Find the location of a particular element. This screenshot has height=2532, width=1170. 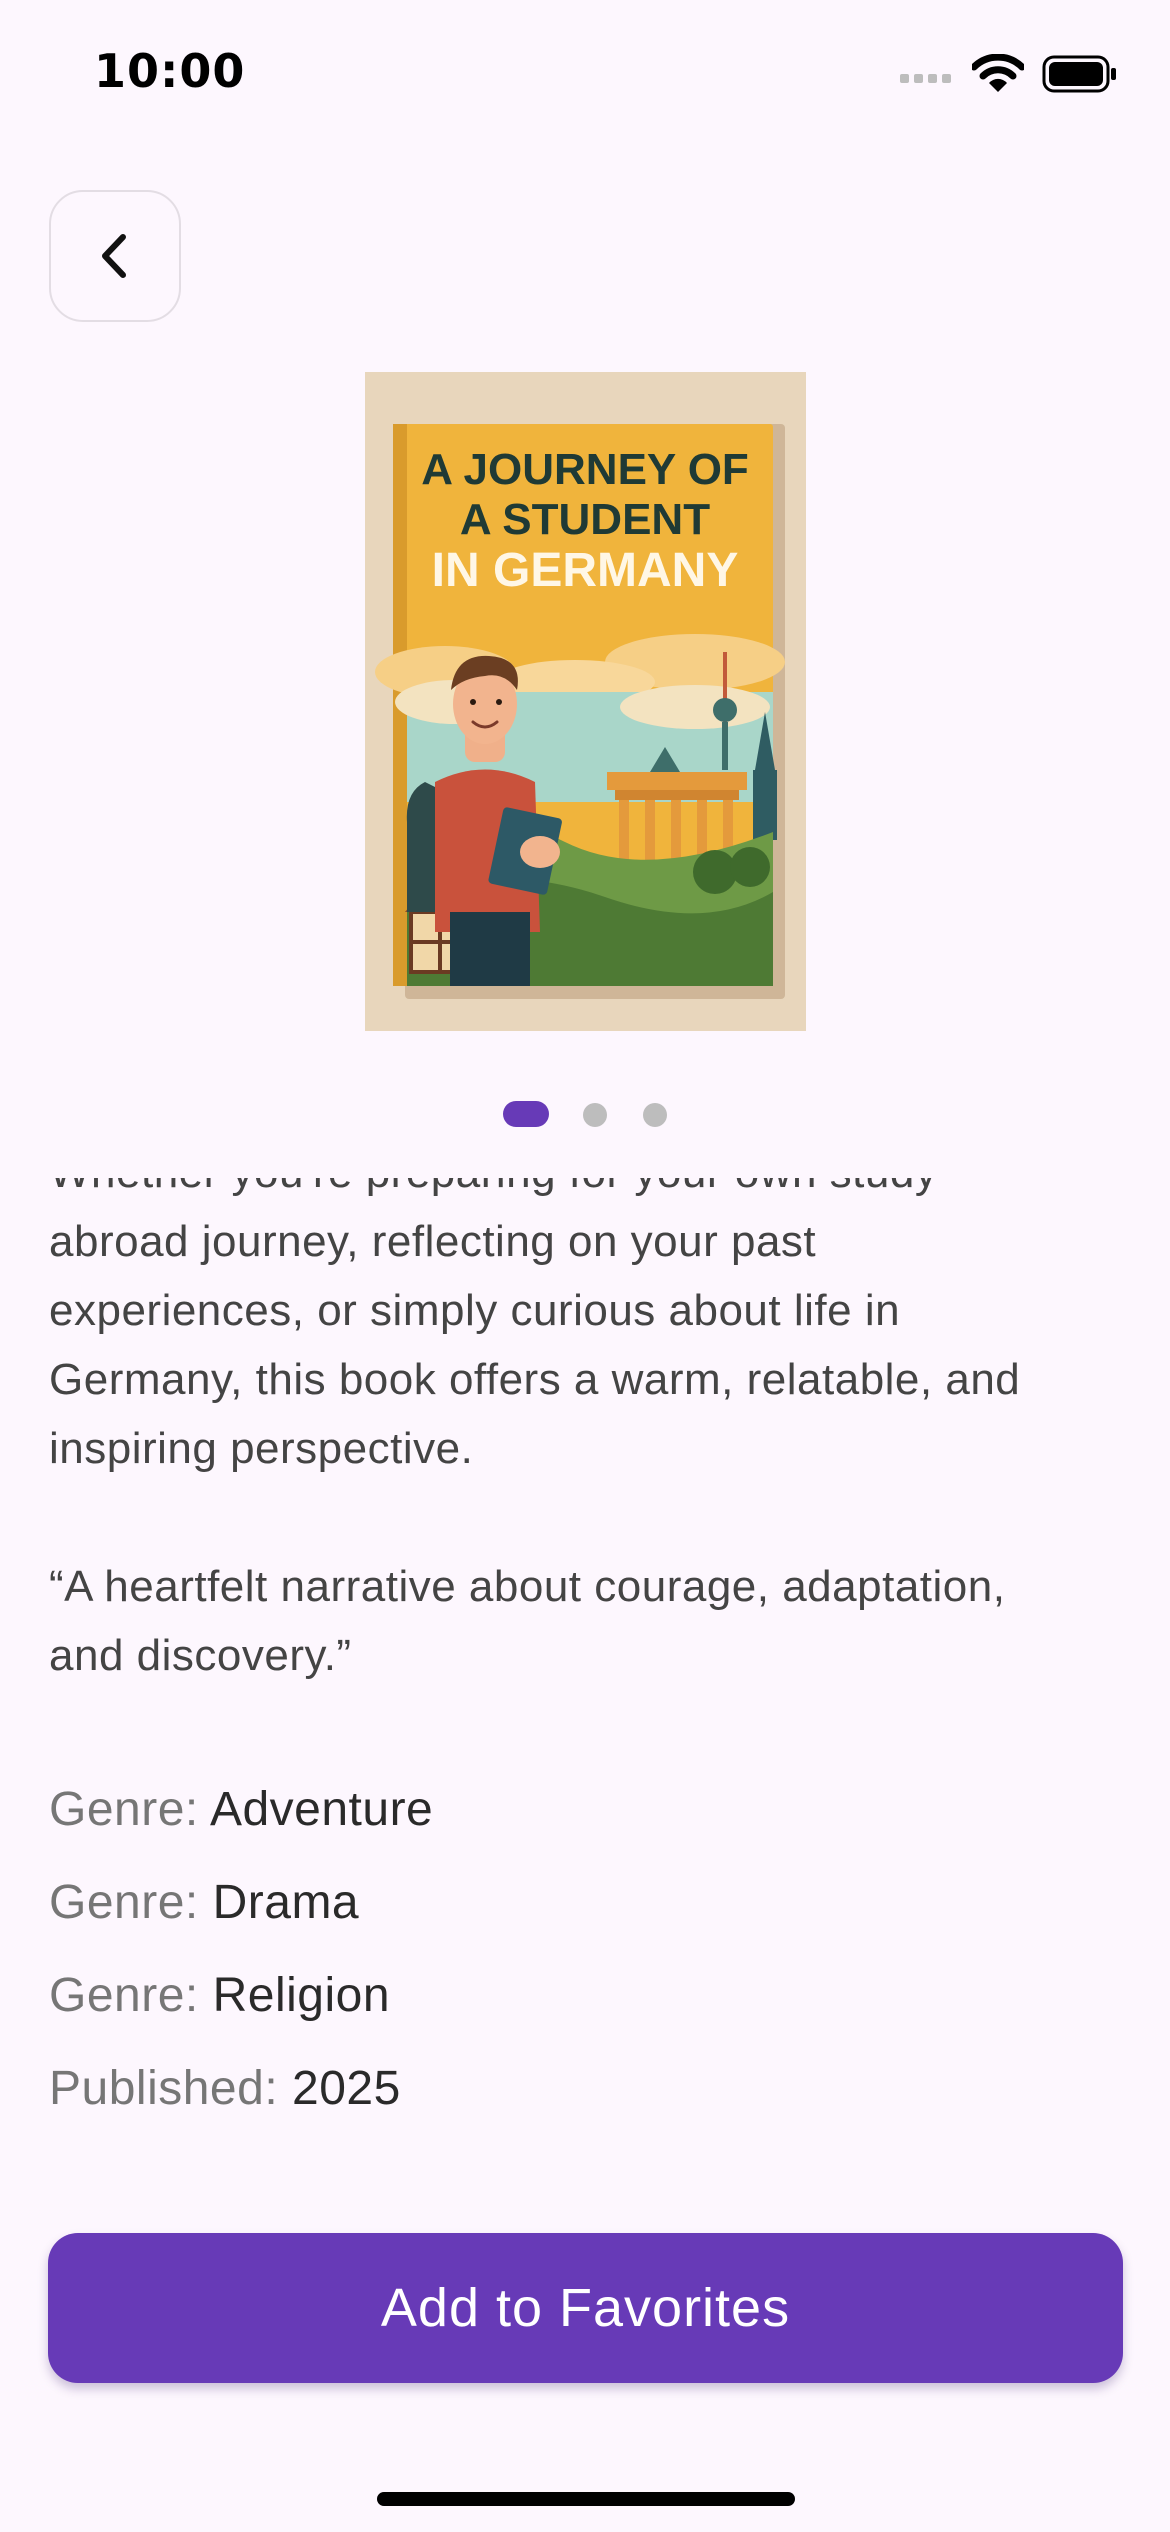

description-line: inspiring perspective. is located at coordinates (261, 1448).